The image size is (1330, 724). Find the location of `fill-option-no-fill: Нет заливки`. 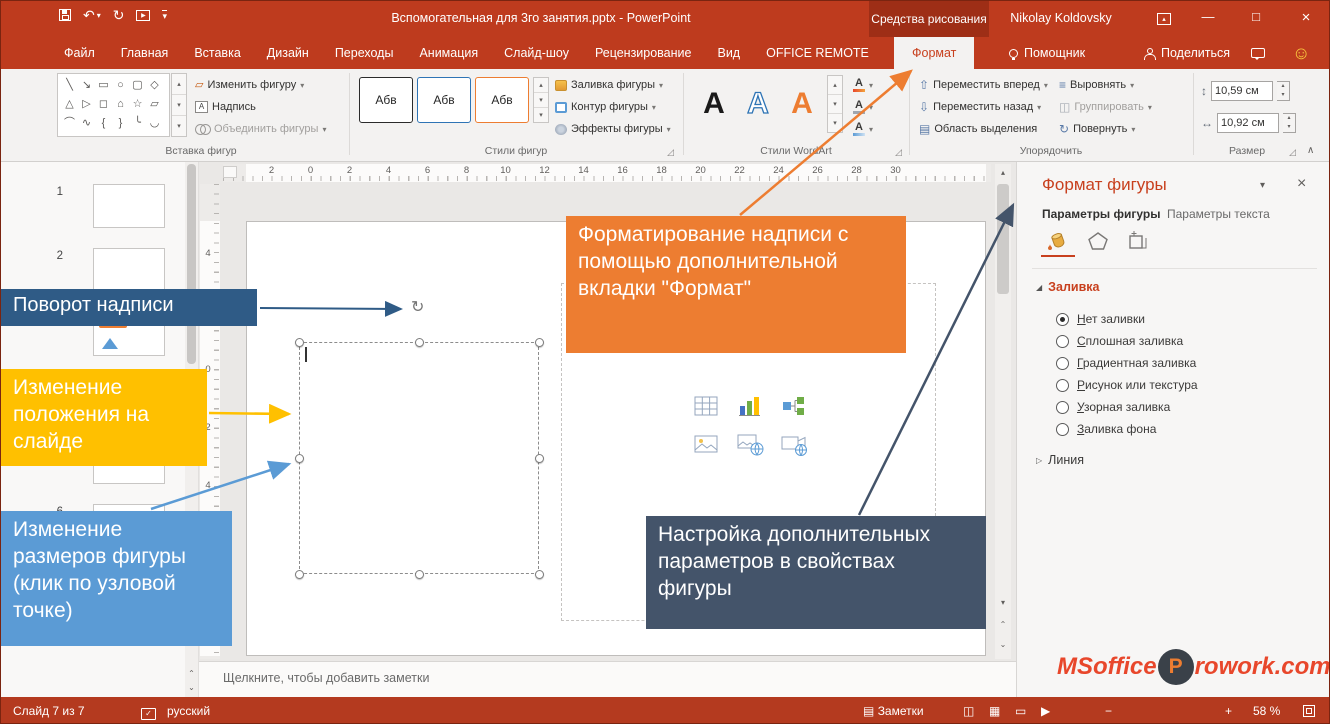

fill-option-no-fill: Нет заливки is located at coordinates (1100, 319).